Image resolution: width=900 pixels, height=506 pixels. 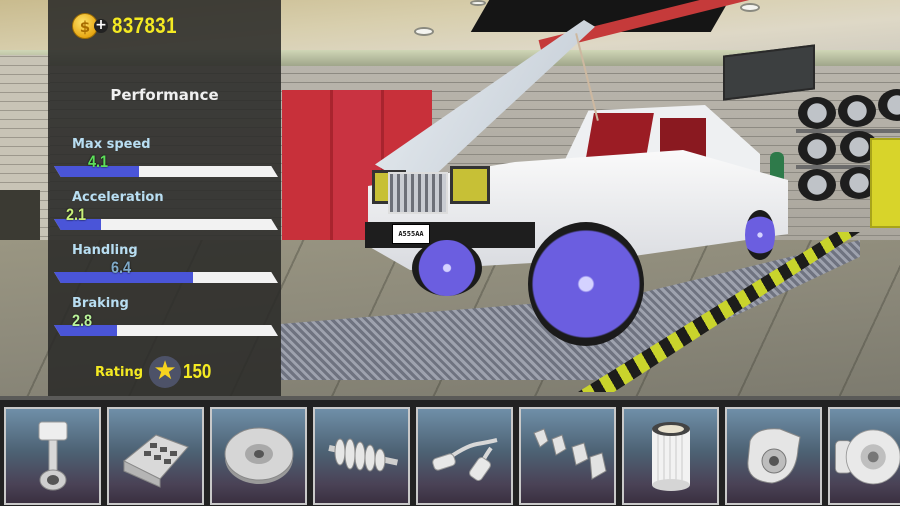 I want to click on add-money-icon: +, so click(x=101, y=25).